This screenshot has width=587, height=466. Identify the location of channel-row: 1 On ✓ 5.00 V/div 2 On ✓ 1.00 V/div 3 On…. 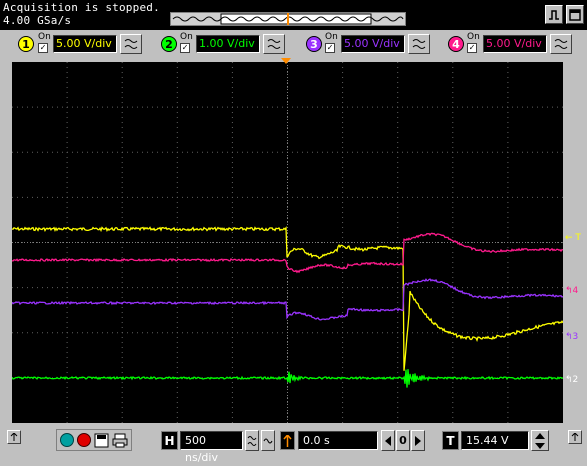
(293, 44).